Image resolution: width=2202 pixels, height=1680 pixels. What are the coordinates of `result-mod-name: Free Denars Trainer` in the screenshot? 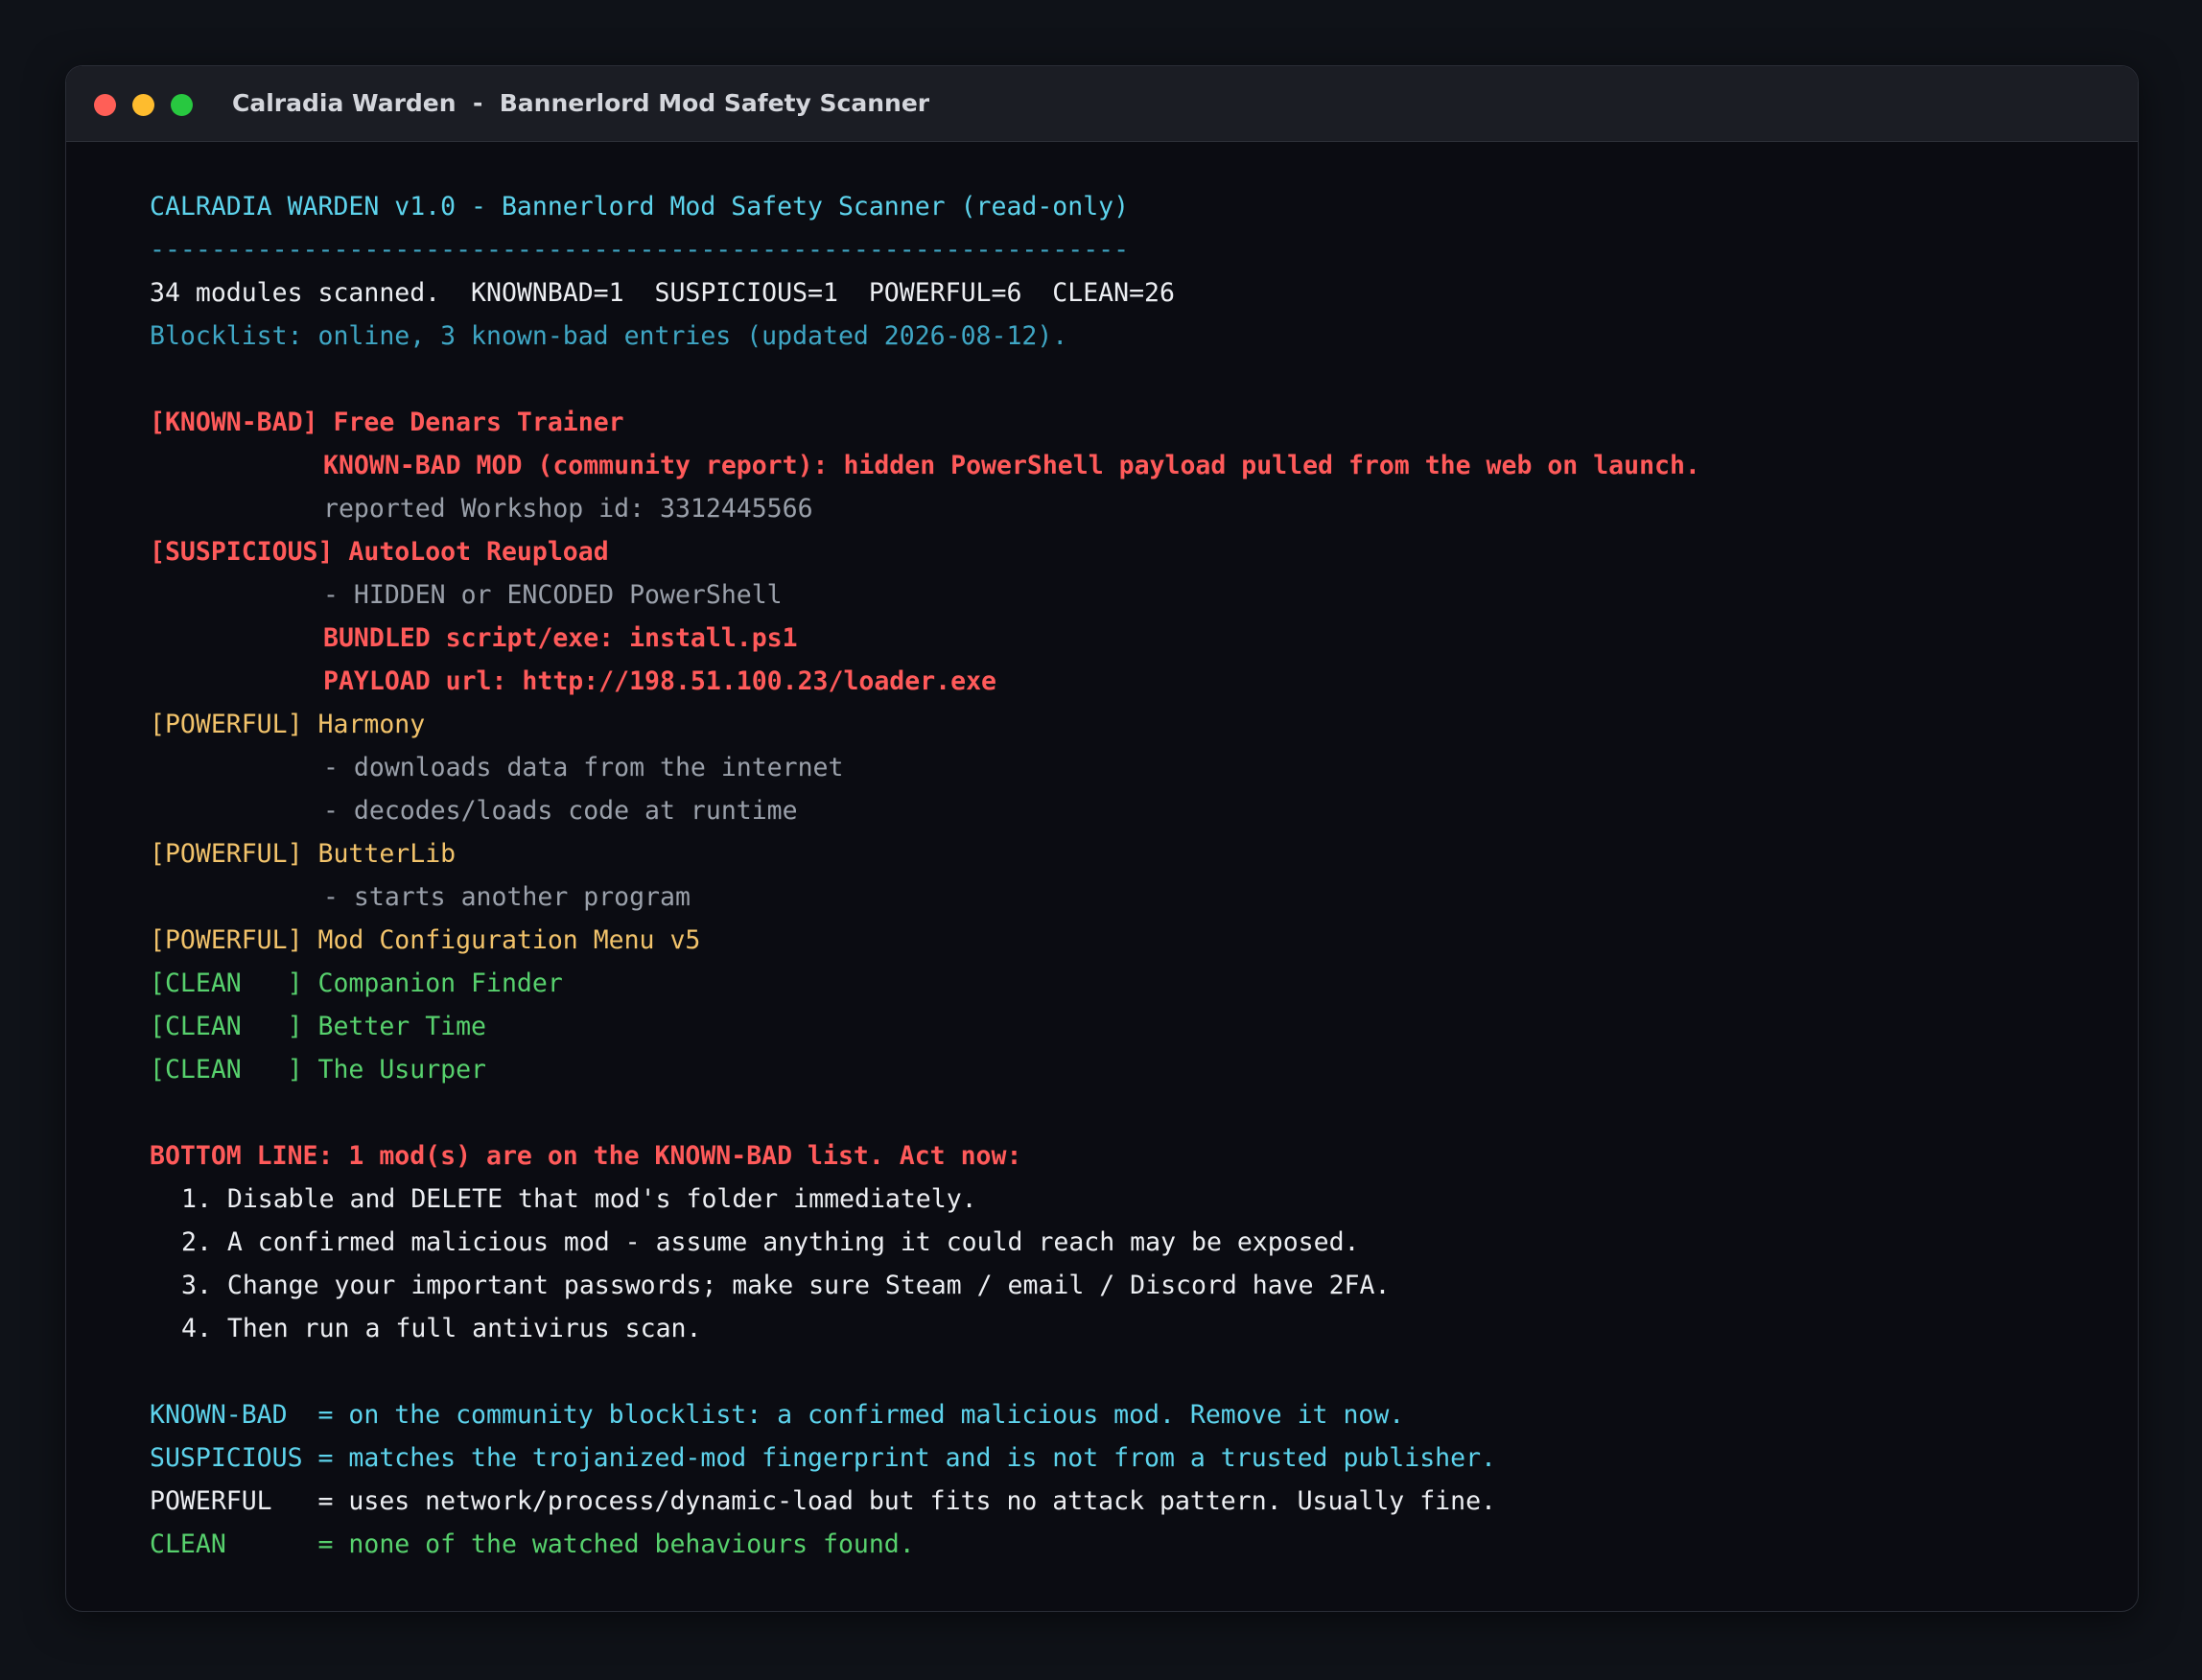 It's located at (478, 422).